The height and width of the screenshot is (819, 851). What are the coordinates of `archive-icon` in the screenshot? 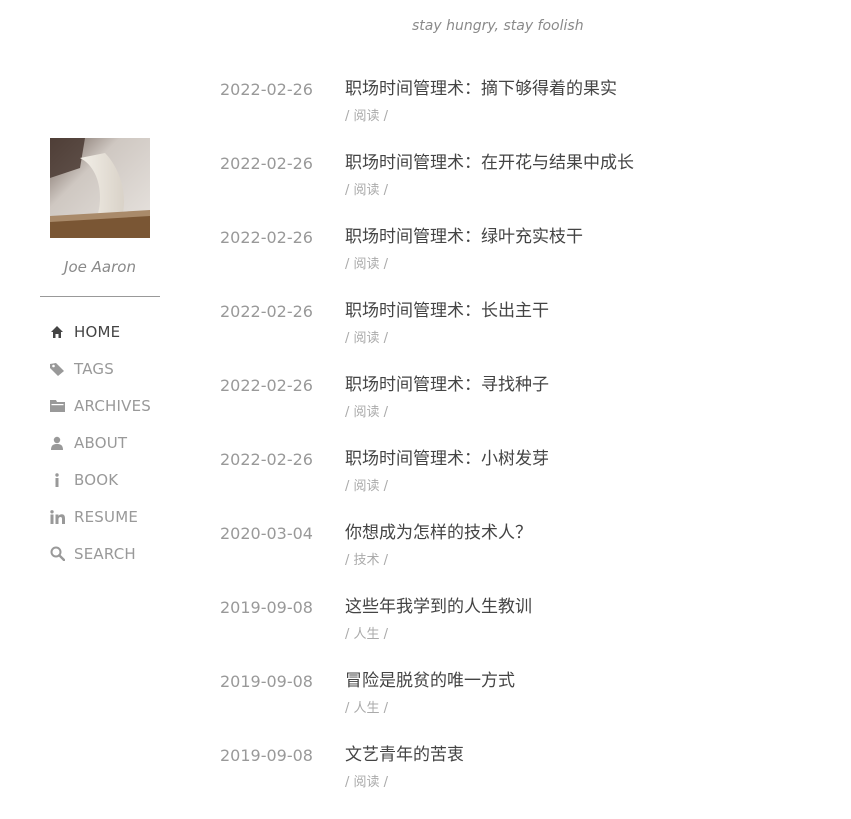 It's located at (57, 406).